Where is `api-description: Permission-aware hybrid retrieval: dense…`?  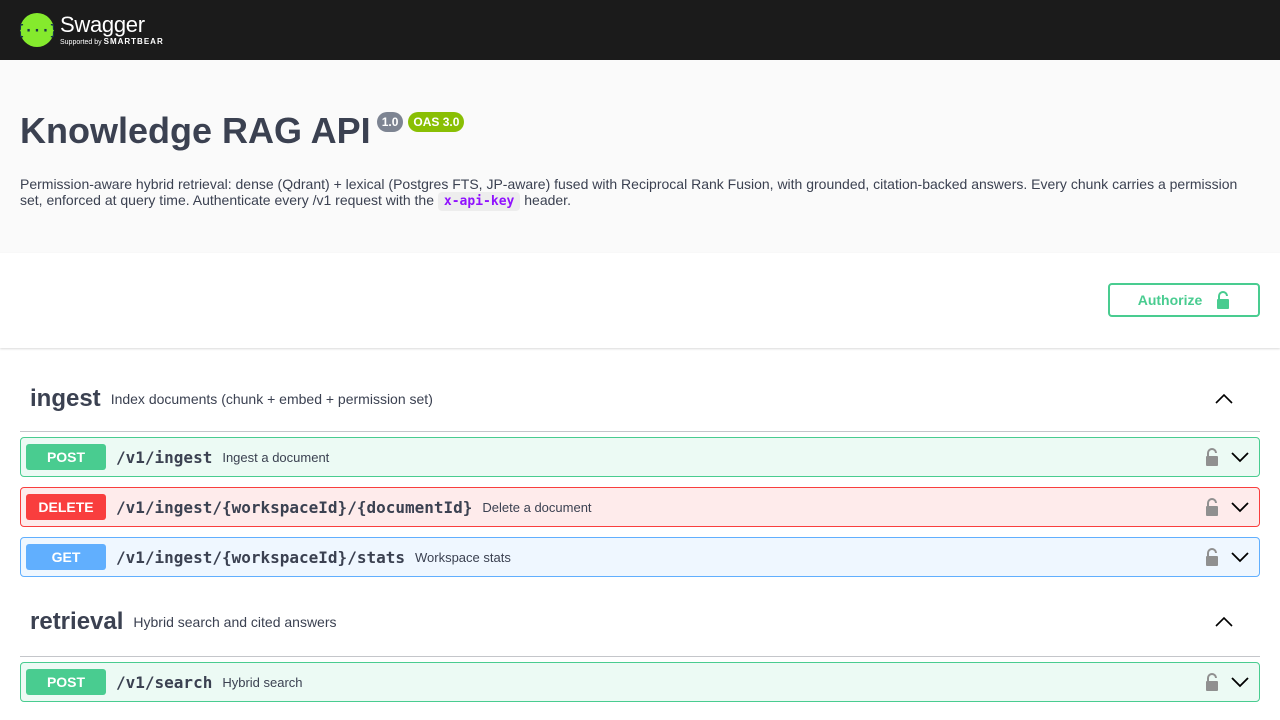
api-description: Permission-aware hybrid retrieval: dense… is located at coordinates (640, 193).